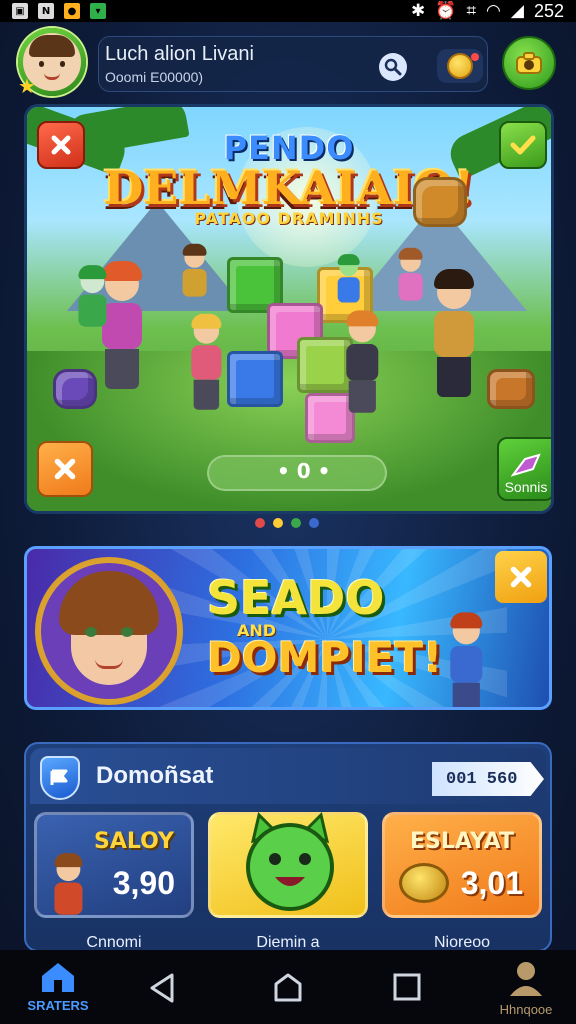  Describe the element at coordinates (325, 657) in the screenshot. I see `promo-title-line2: DOMPIET!` at that location.